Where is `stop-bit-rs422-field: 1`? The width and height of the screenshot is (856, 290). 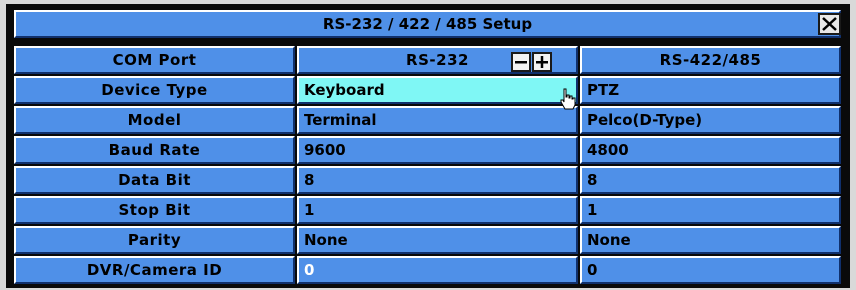 stop-bit-rs422-field: 1 is located at coordinates (710, 210).